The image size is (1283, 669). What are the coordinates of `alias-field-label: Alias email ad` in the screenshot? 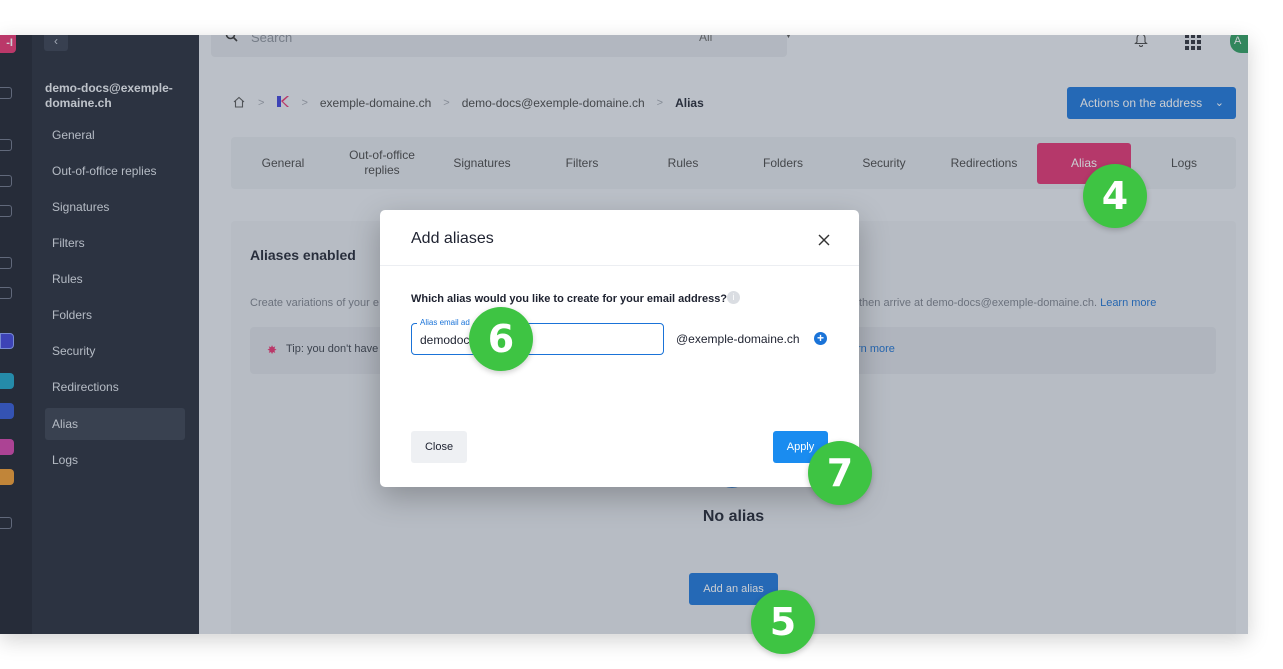 It's located at (445, 322).